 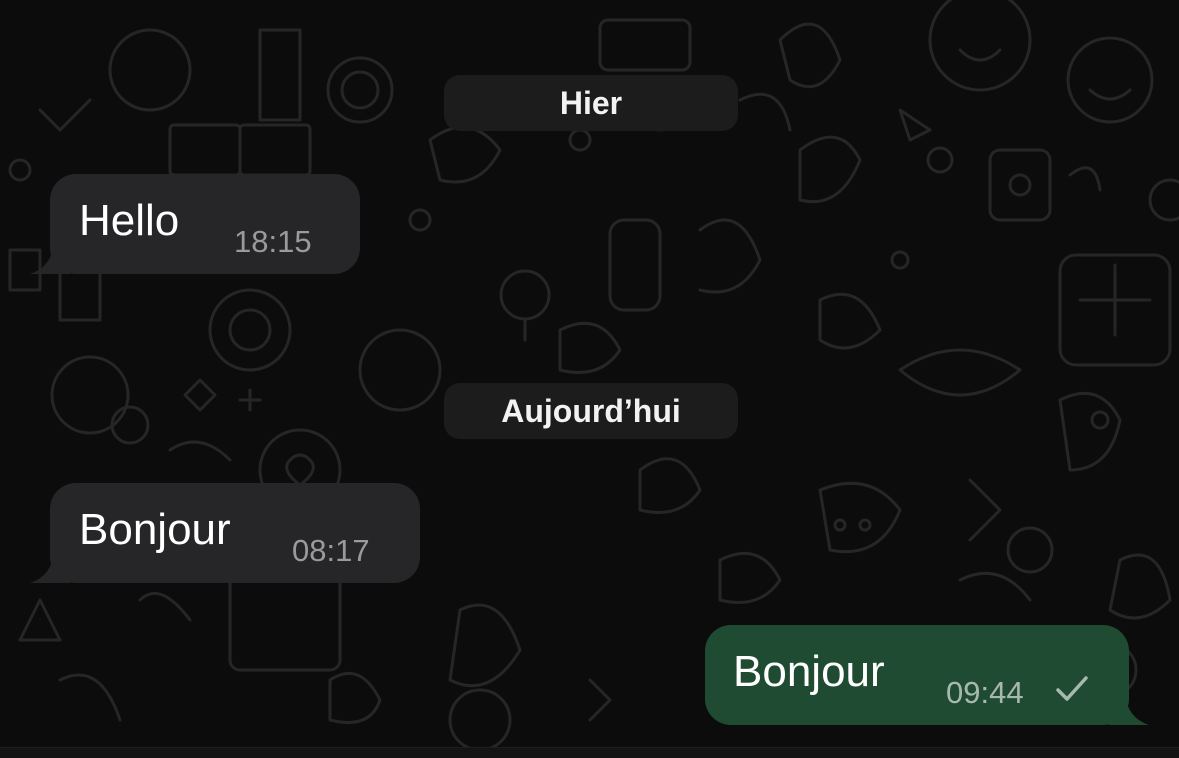 I want to click on message-timestamp: 08:17, so click(x=331, y=550).